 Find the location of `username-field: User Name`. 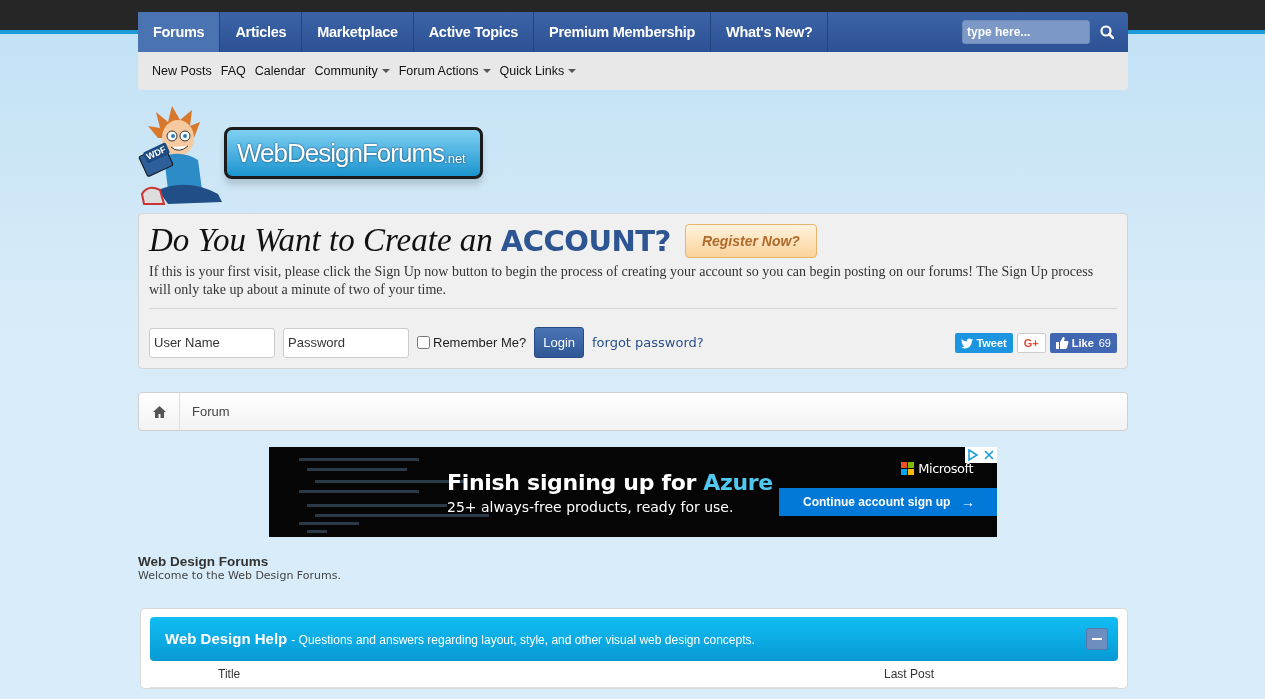

username-field: User Name is located at coordinates (212, 342).